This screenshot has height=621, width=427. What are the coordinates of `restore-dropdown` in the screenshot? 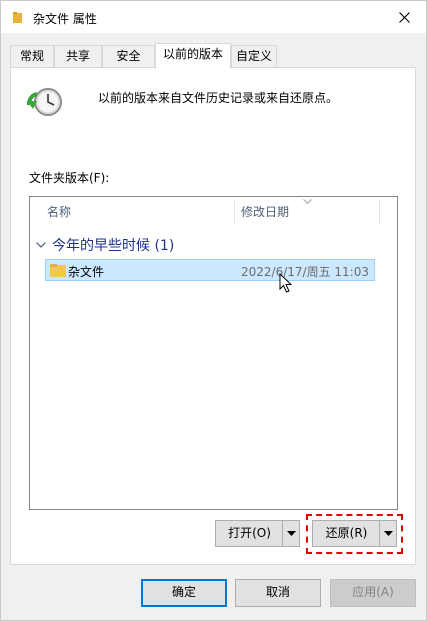 It's located at (388, 533).